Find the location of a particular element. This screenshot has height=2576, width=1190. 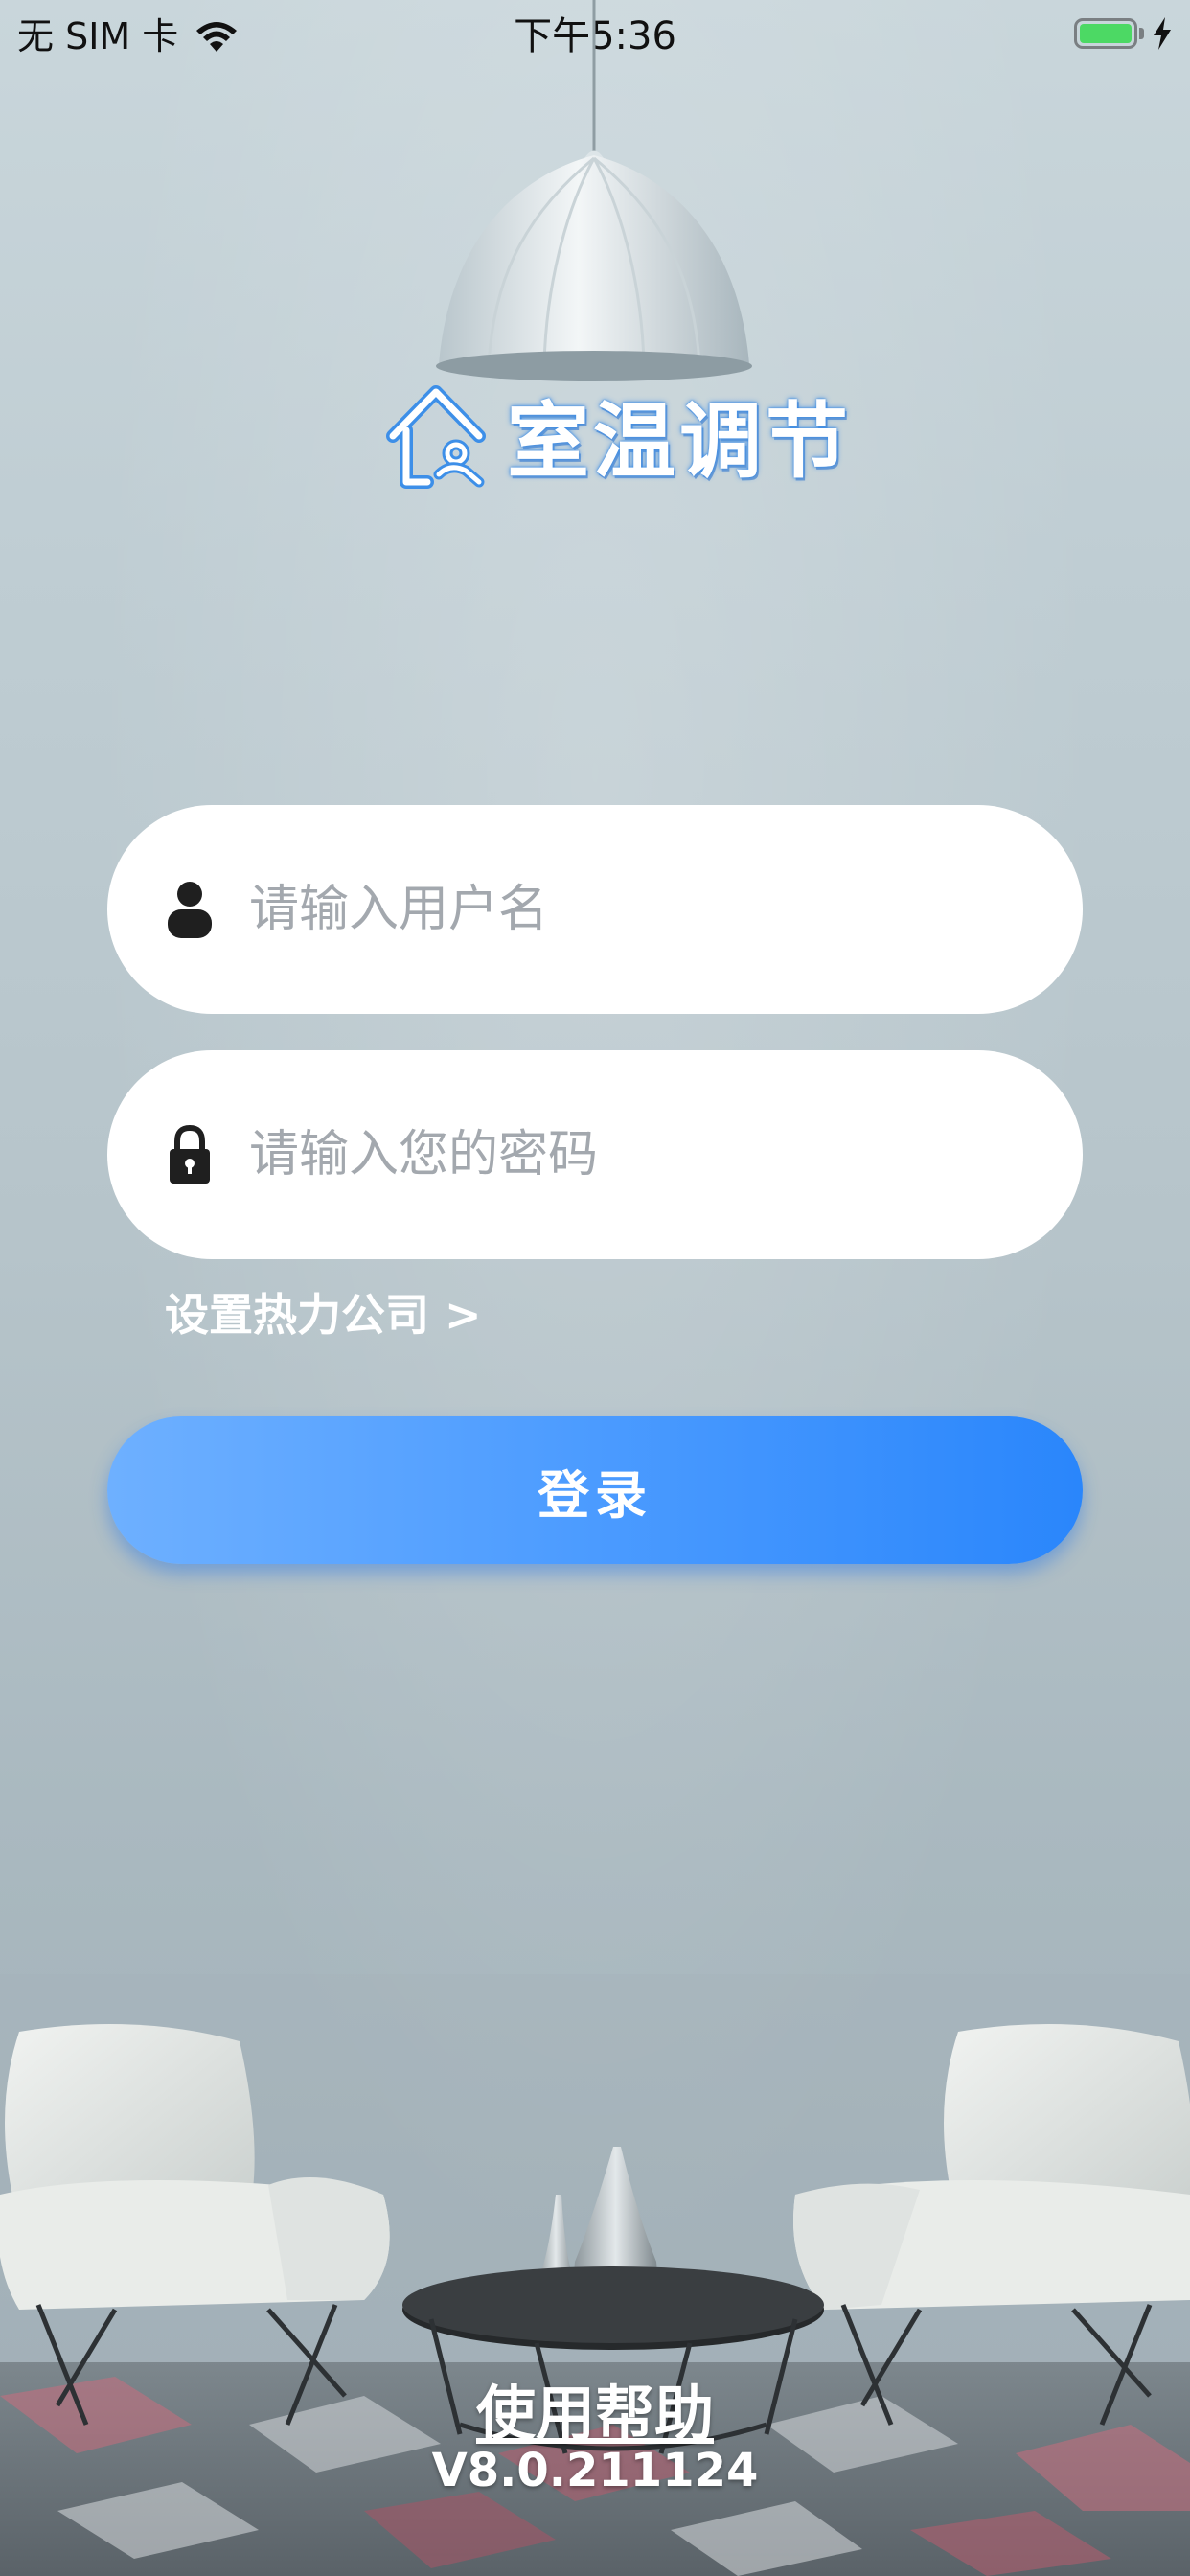

password-field is located at coordinates (595, 1154).